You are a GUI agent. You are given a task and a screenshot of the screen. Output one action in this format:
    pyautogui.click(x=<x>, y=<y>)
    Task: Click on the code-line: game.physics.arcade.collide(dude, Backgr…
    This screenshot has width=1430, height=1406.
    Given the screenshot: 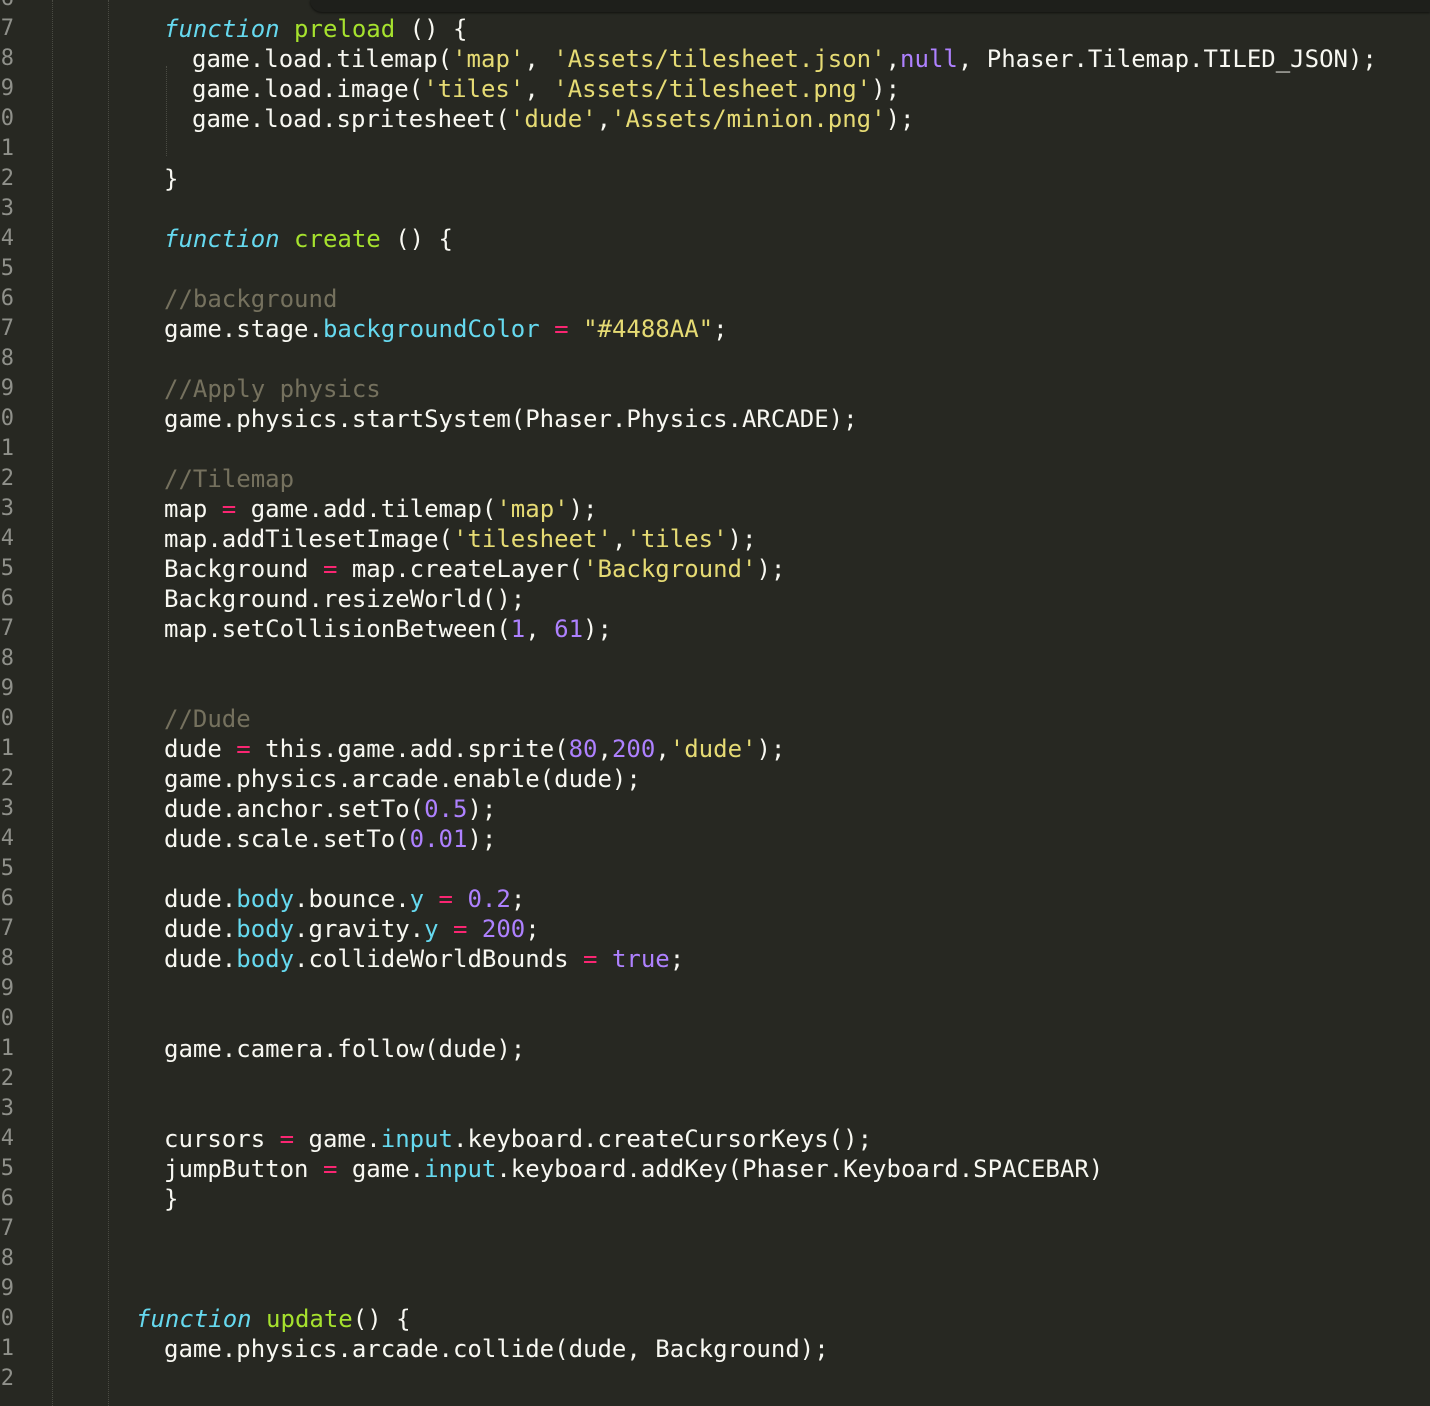 What is the action you would take?
    pyautogui.click(x=496, y=1349)
    